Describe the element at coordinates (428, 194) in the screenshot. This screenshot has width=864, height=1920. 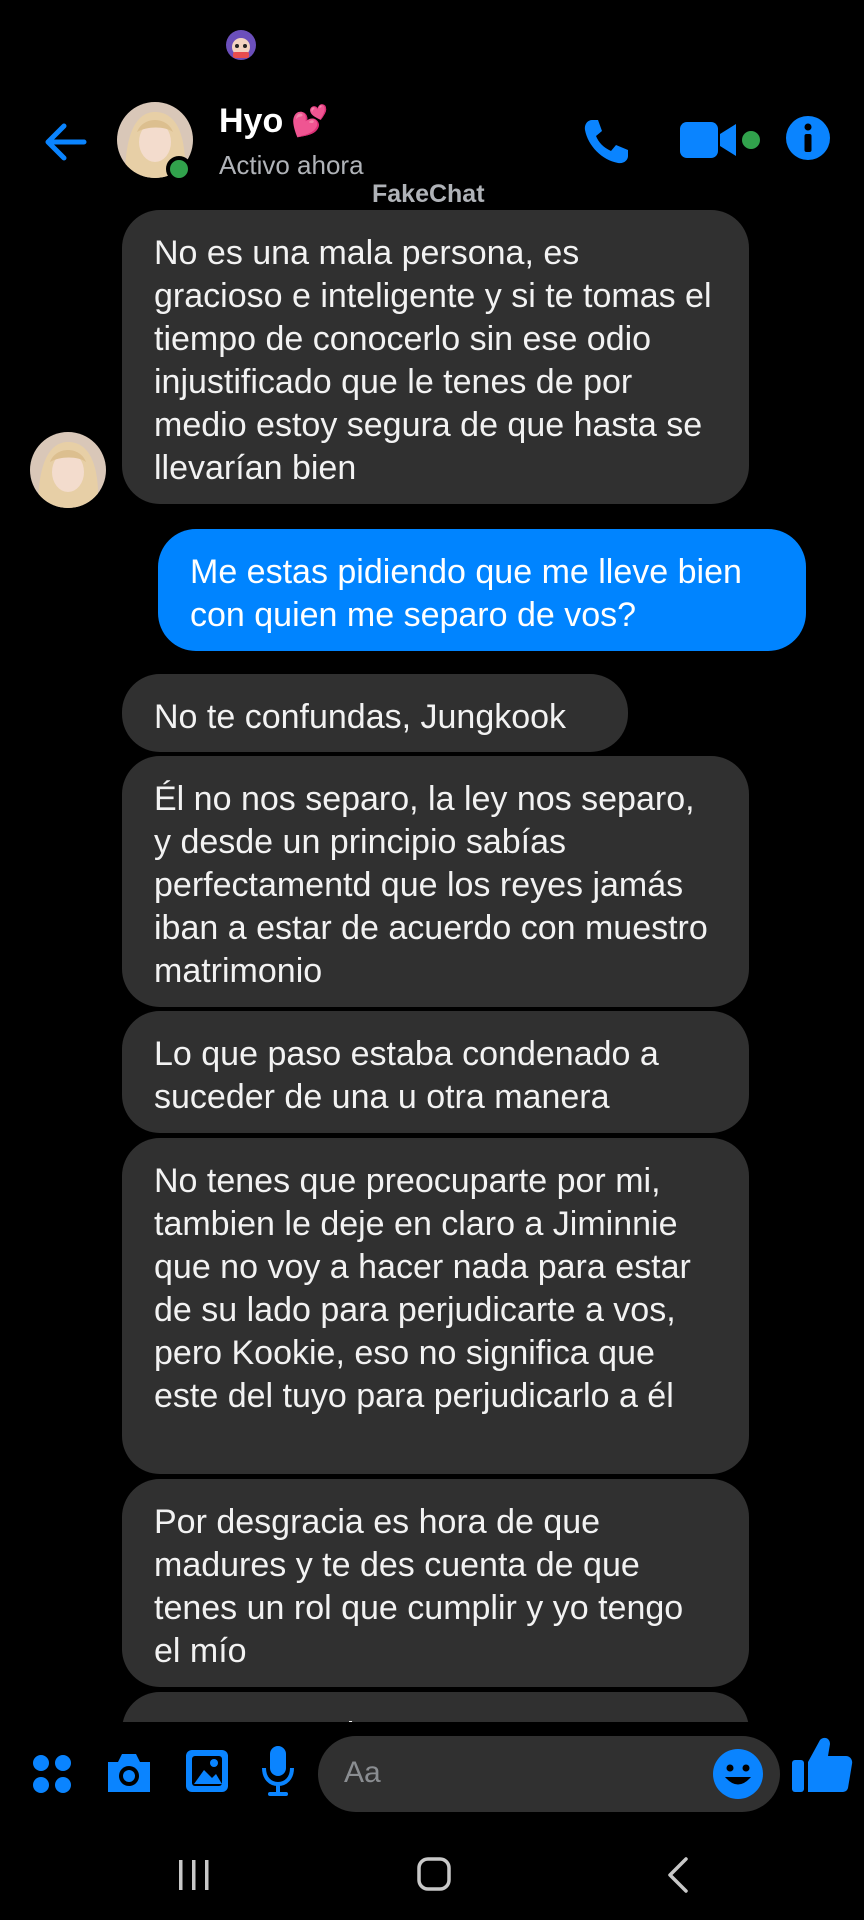
I see `watermark: FakeChat` at that location.